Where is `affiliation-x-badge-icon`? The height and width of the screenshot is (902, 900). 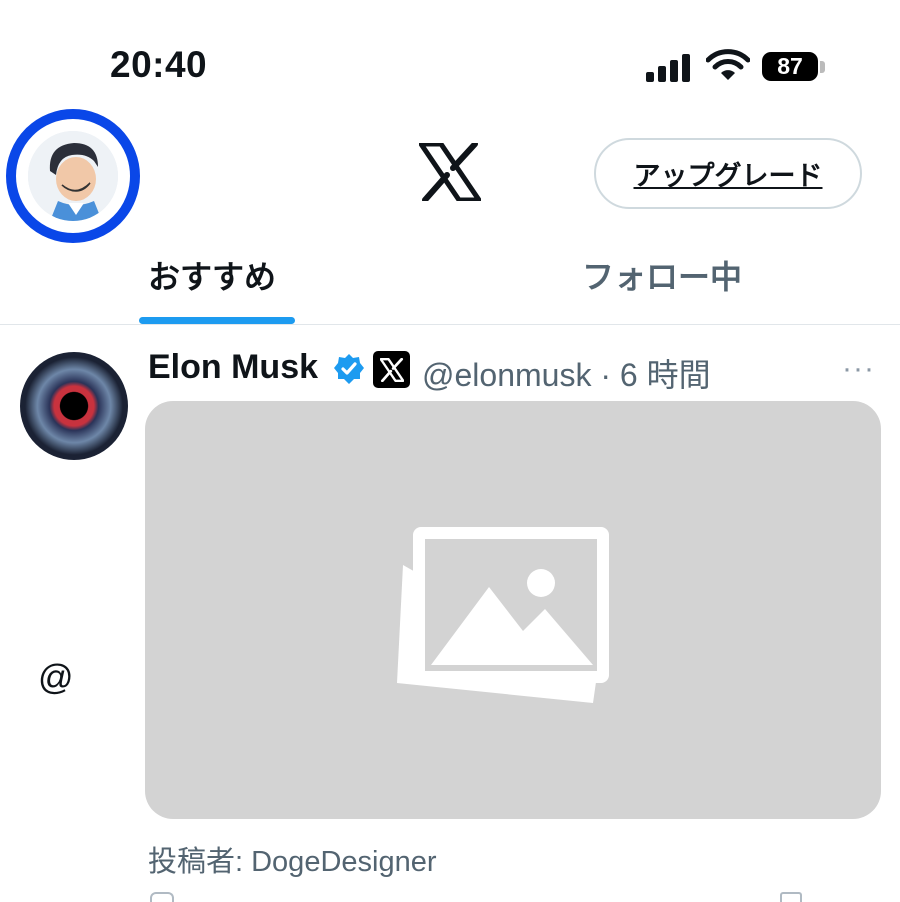
affiliation-x-badge-icon is located at coordinates (391, 369).